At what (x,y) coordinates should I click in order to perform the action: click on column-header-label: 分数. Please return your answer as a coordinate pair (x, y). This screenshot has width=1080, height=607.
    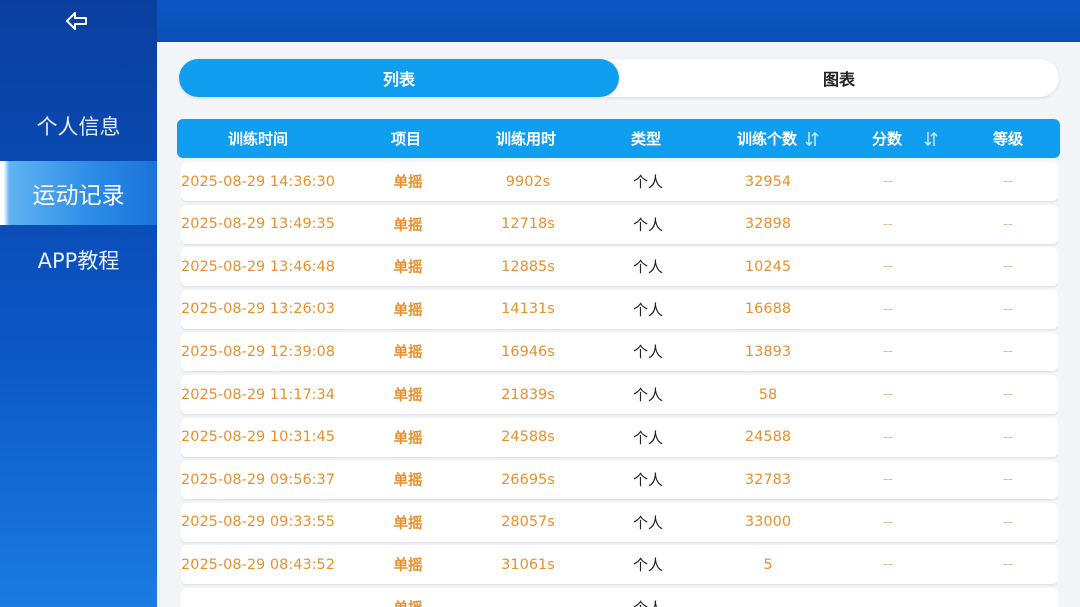
    Looking at the image, I should click on (887, 139).